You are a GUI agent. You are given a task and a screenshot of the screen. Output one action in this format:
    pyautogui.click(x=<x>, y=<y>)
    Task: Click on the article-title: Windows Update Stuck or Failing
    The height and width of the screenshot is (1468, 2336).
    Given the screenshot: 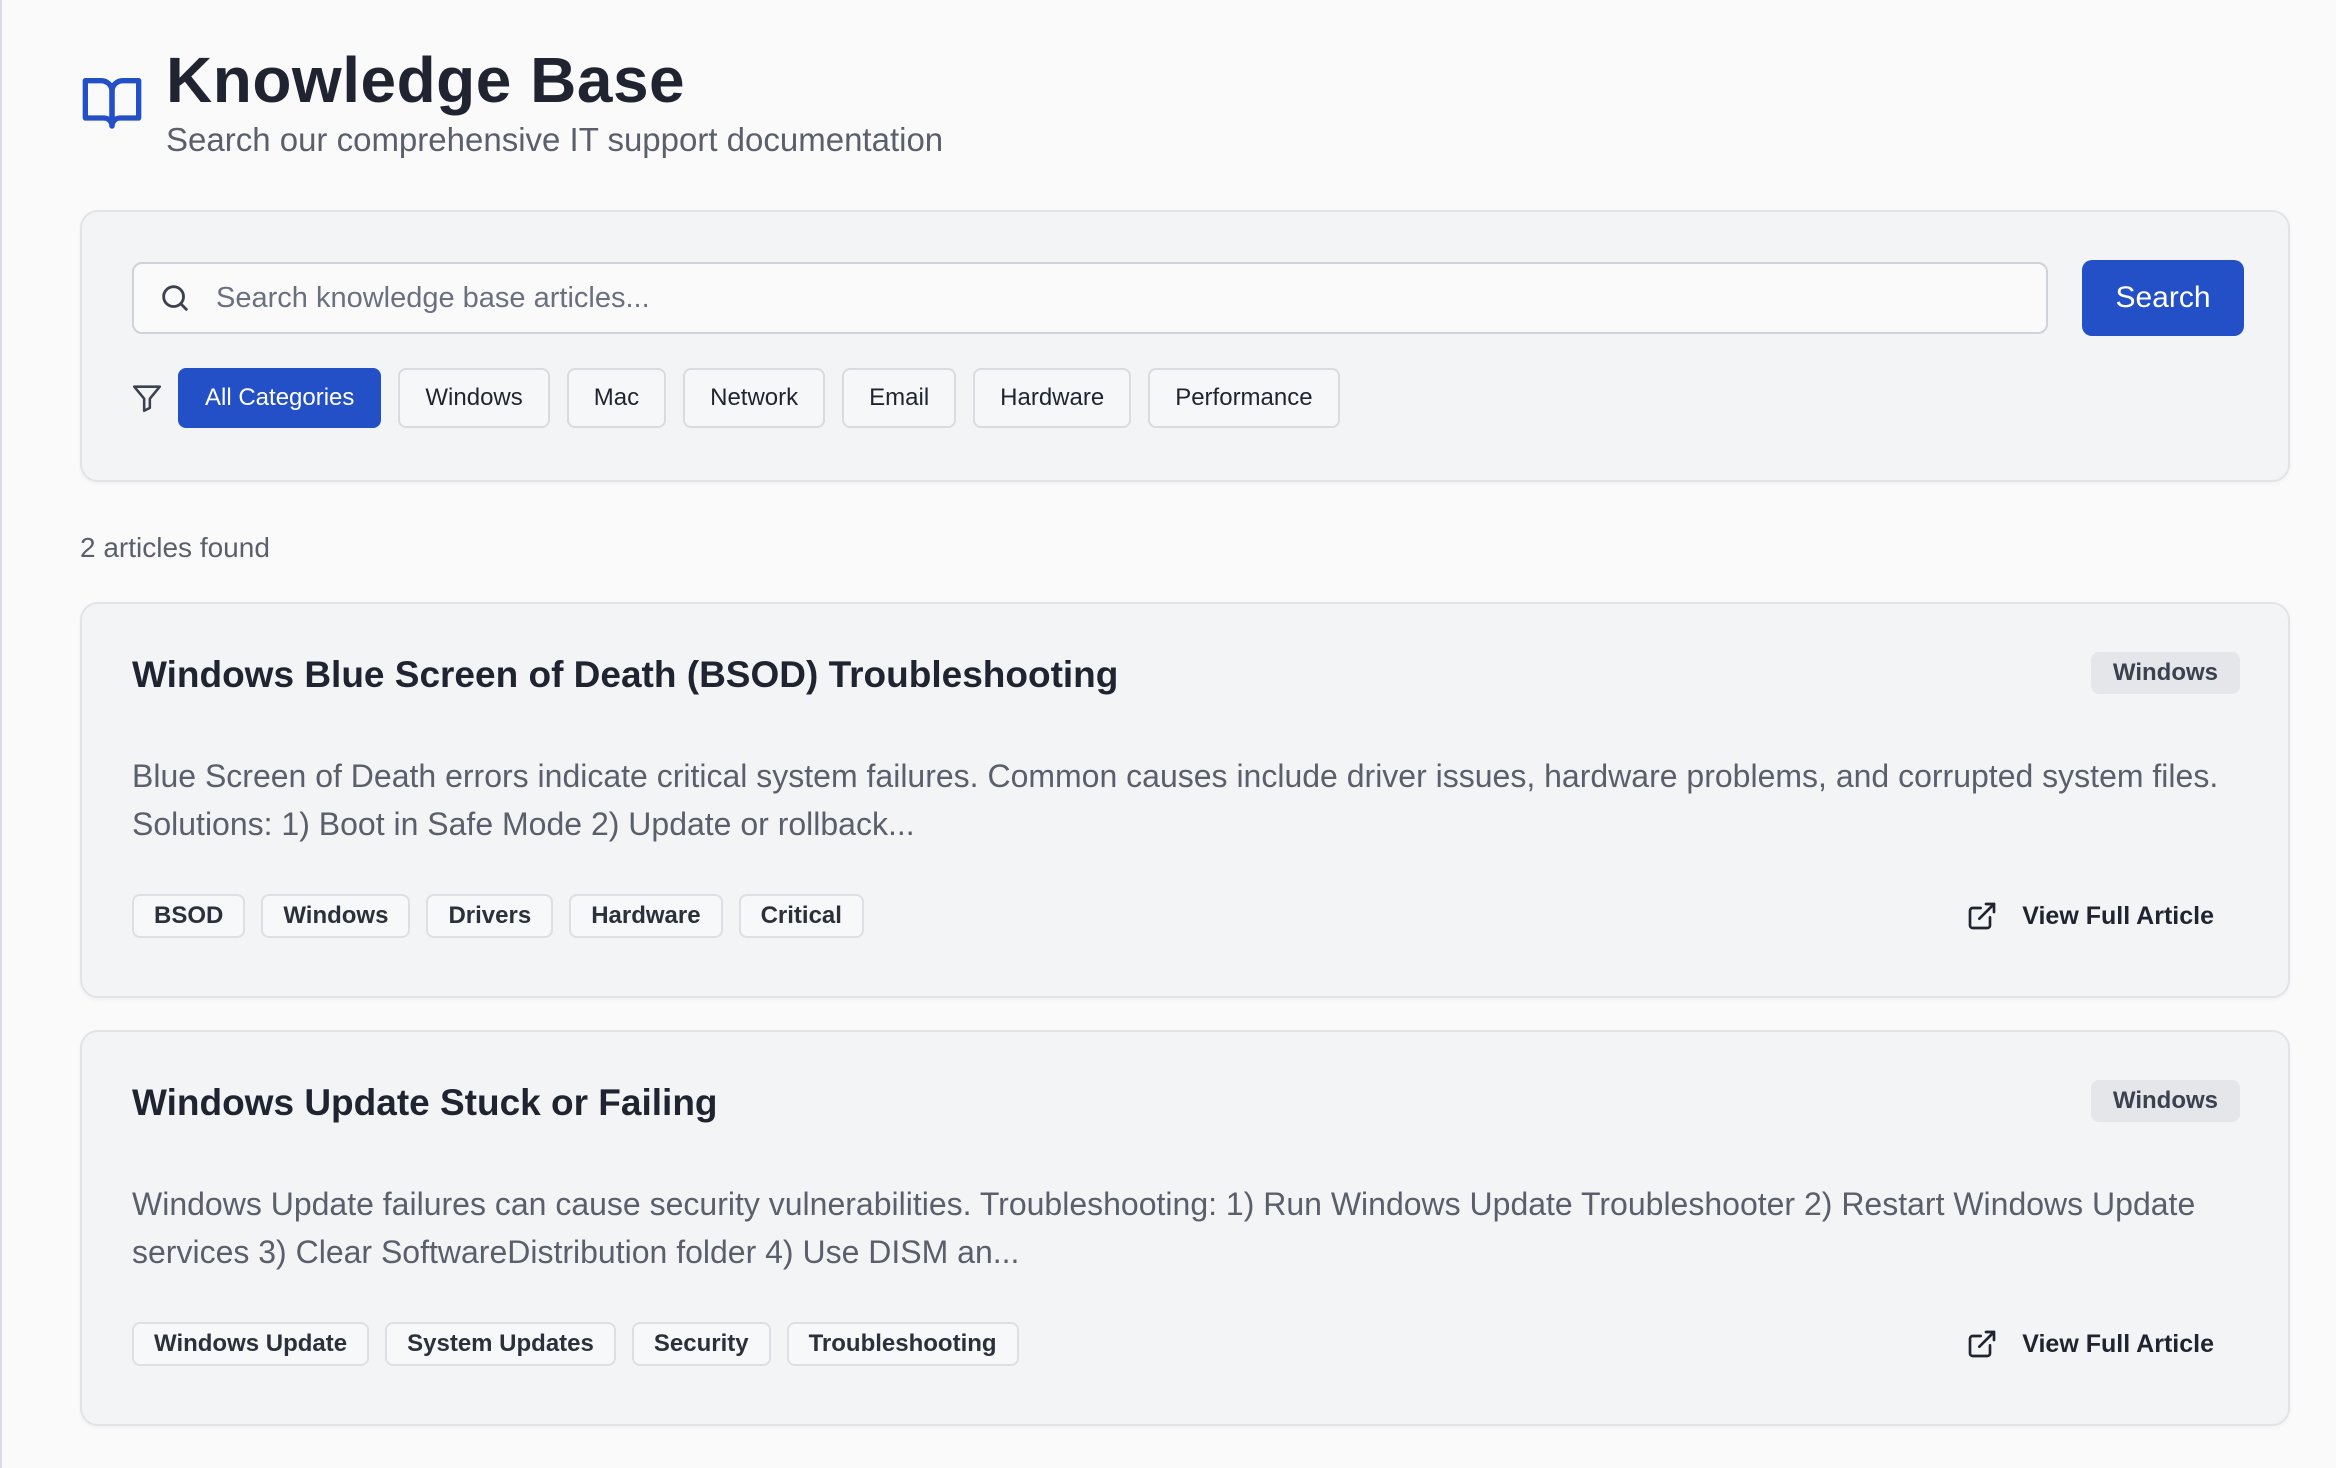 What is the action you would take?
    pyautogui.click(x=425, y=1103)
    